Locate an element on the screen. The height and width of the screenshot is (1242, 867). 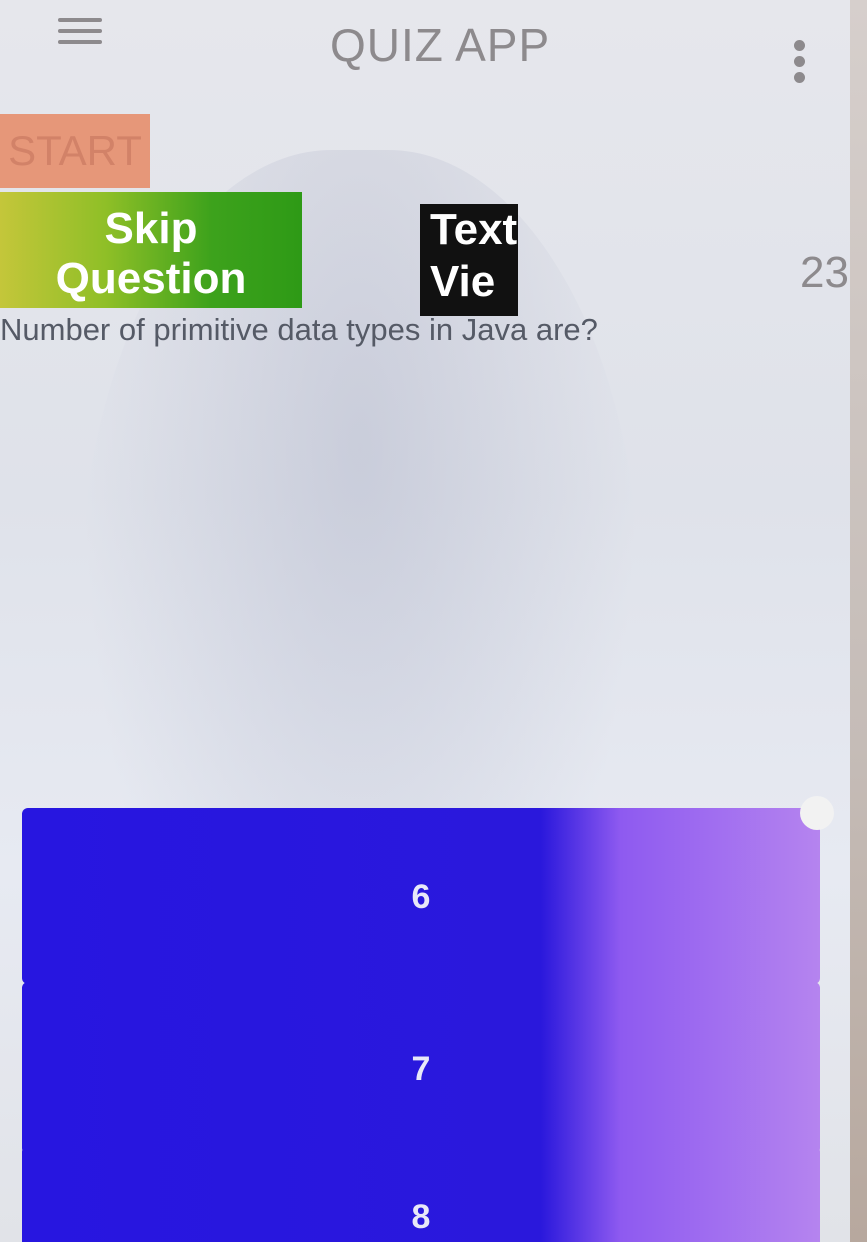
hamburger-icon is located at coordinates (80, 33).